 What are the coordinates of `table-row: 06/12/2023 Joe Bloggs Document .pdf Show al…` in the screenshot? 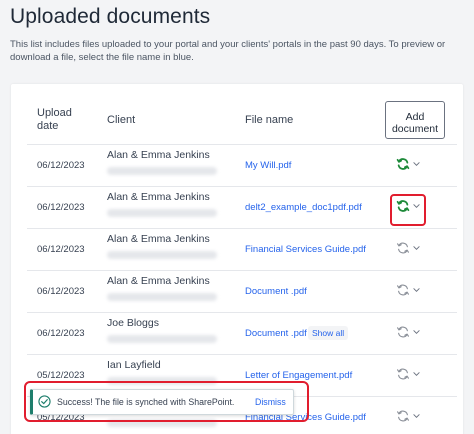 It's located at (242, 333).